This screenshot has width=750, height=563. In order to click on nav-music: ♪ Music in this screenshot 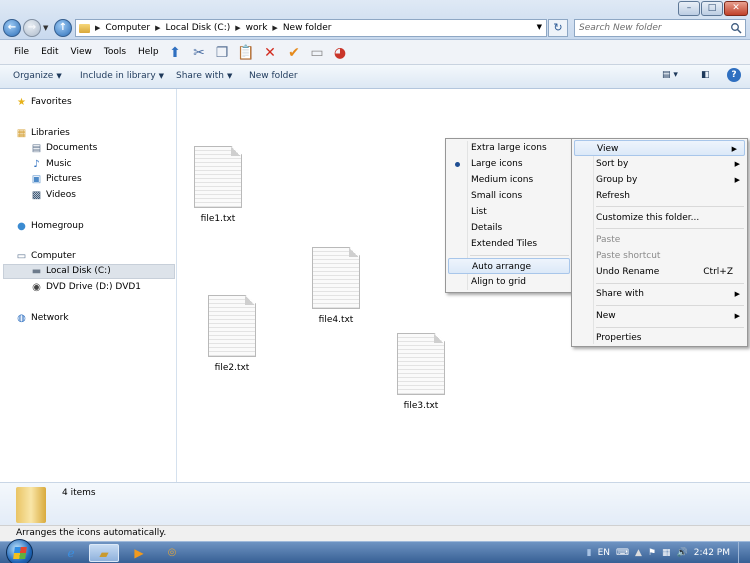, I will do `click(51, 164)`.